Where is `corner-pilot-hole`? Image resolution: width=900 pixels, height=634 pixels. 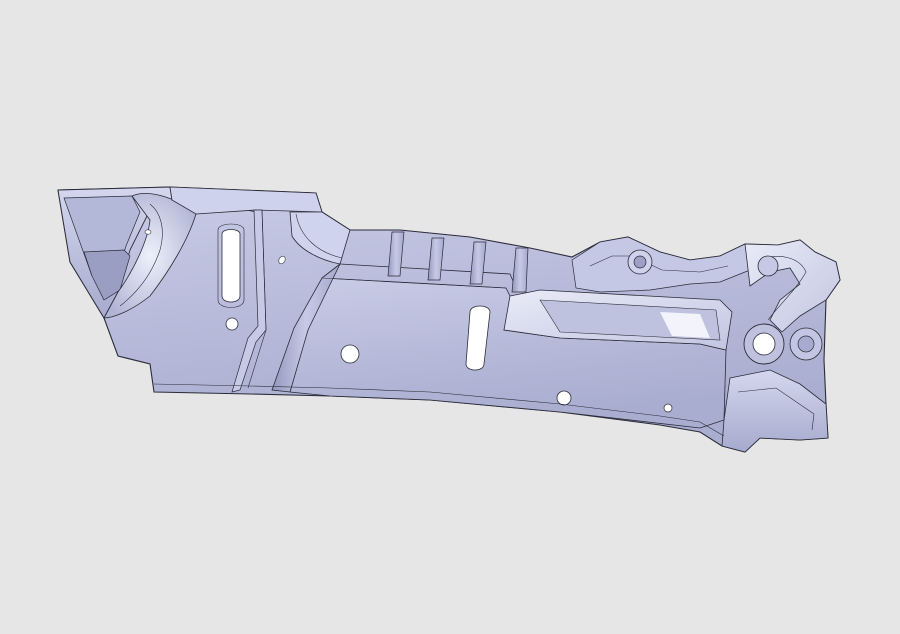
corner-pilot-hole is located at coordinates (148, 232).